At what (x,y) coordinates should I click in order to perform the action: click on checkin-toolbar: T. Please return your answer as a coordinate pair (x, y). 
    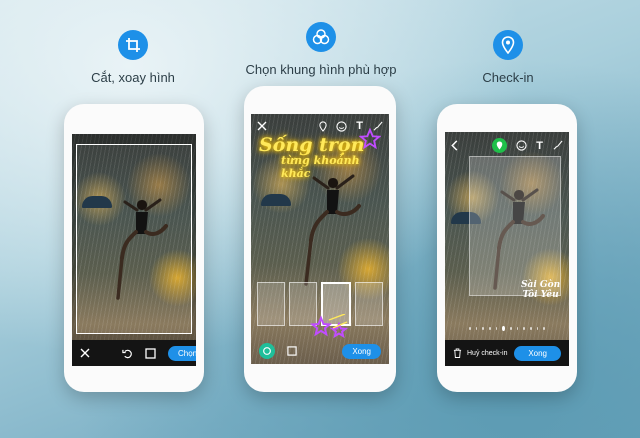
    Looking at the image, I should click on (507, 145).